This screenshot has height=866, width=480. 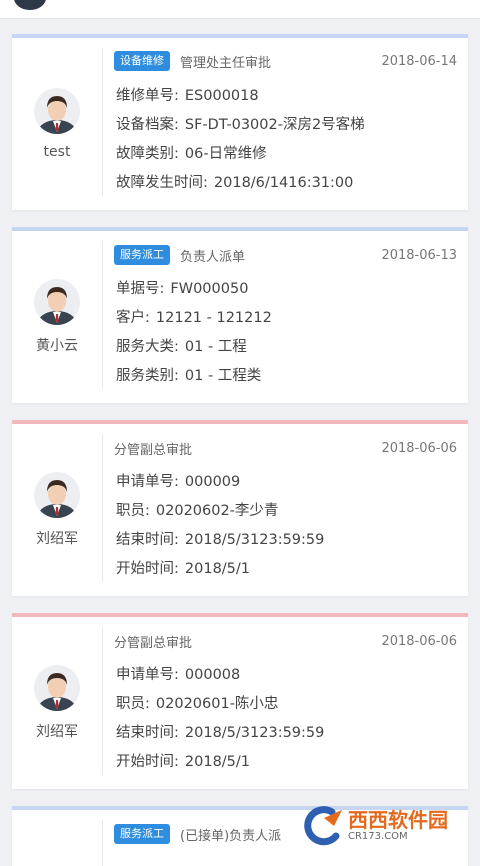 What do you see at coordinates (240, 9) in the screenshot?
I see `top-bar` at bounding box center [240, 9].